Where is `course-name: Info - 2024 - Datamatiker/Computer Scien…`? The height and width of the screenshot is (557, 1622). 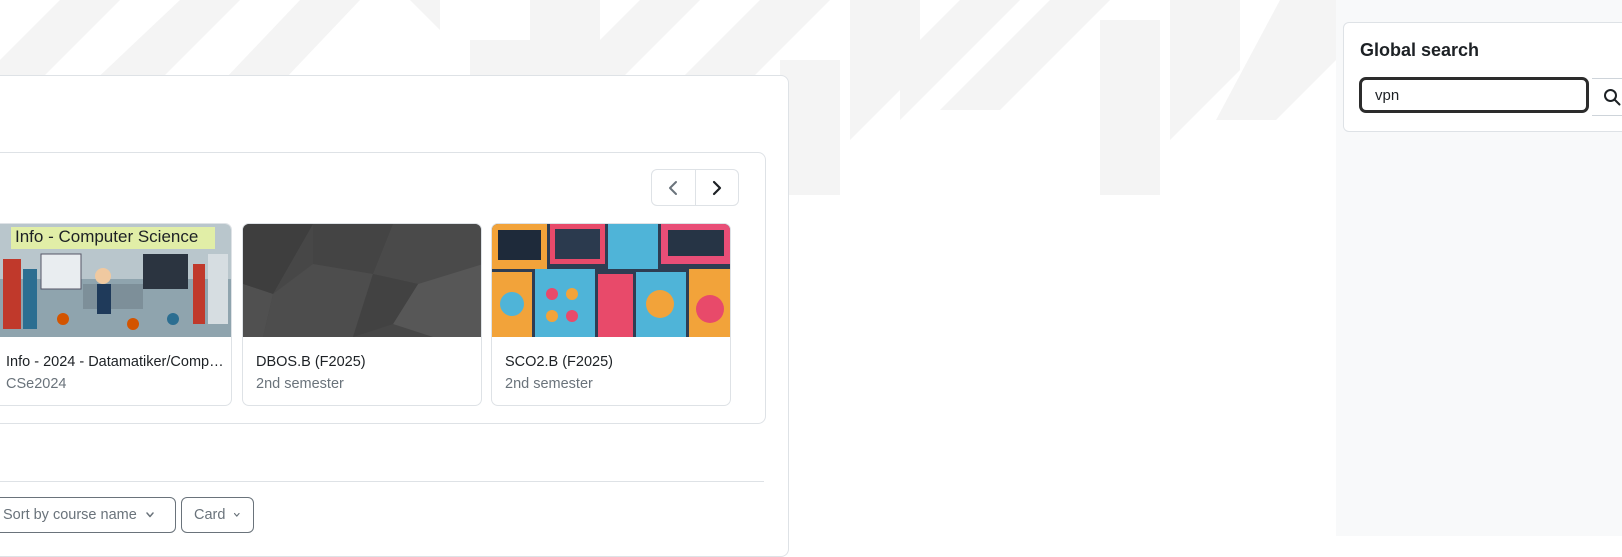 course-name: Info - 2024 - Datamatiker/Computer Scien… is located at coordinates (117, 362).